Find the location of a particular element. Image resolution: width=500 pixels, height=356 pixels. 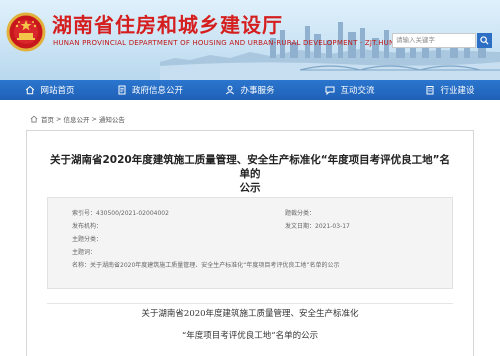

meta-subject: 主题分类： is located at coordinates (87, 239).